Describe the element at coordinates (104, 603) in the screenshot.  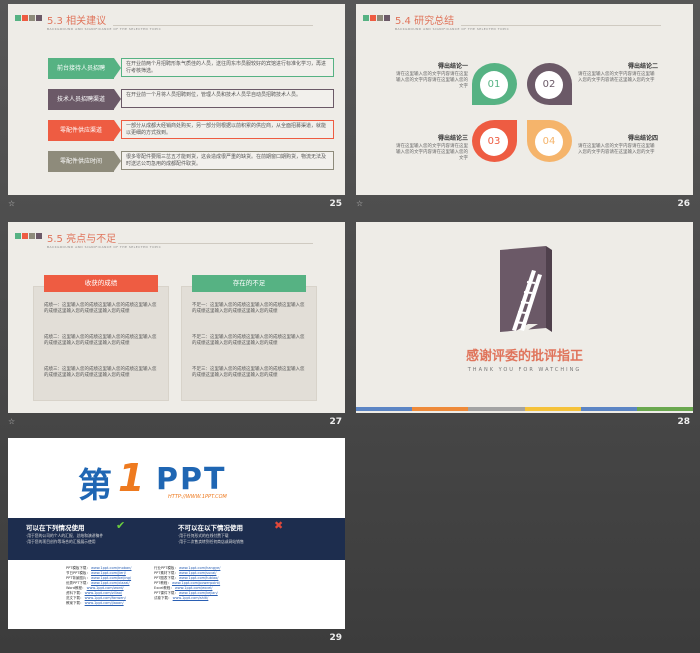
I see `link: www.1ppt.com/jiaoan/` at that location.